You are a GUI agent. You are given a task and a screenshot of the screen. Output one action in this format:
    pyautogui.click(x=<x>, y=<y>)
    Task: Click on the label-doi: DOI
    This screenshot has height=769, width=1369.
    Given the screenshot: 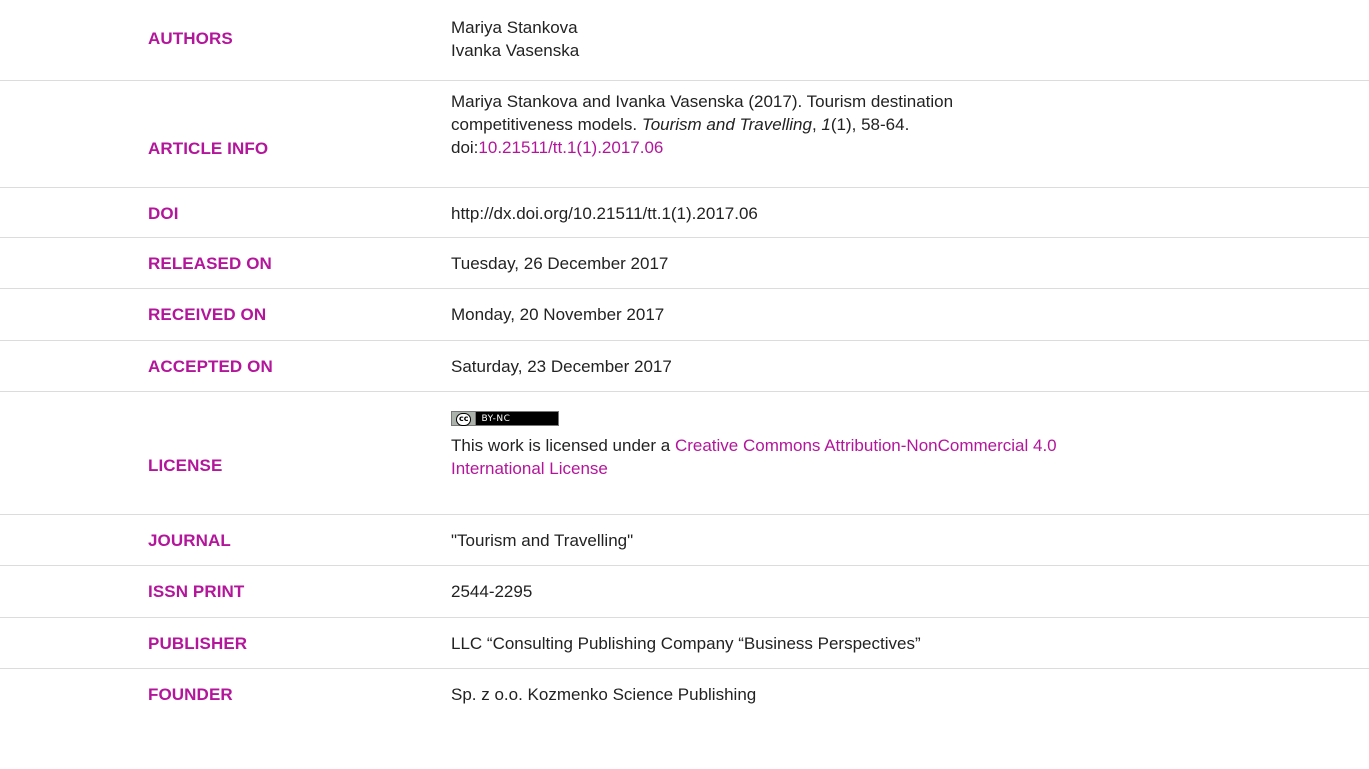 What is the action you would take?
    pyautogui.click(x=163, y=213)
    